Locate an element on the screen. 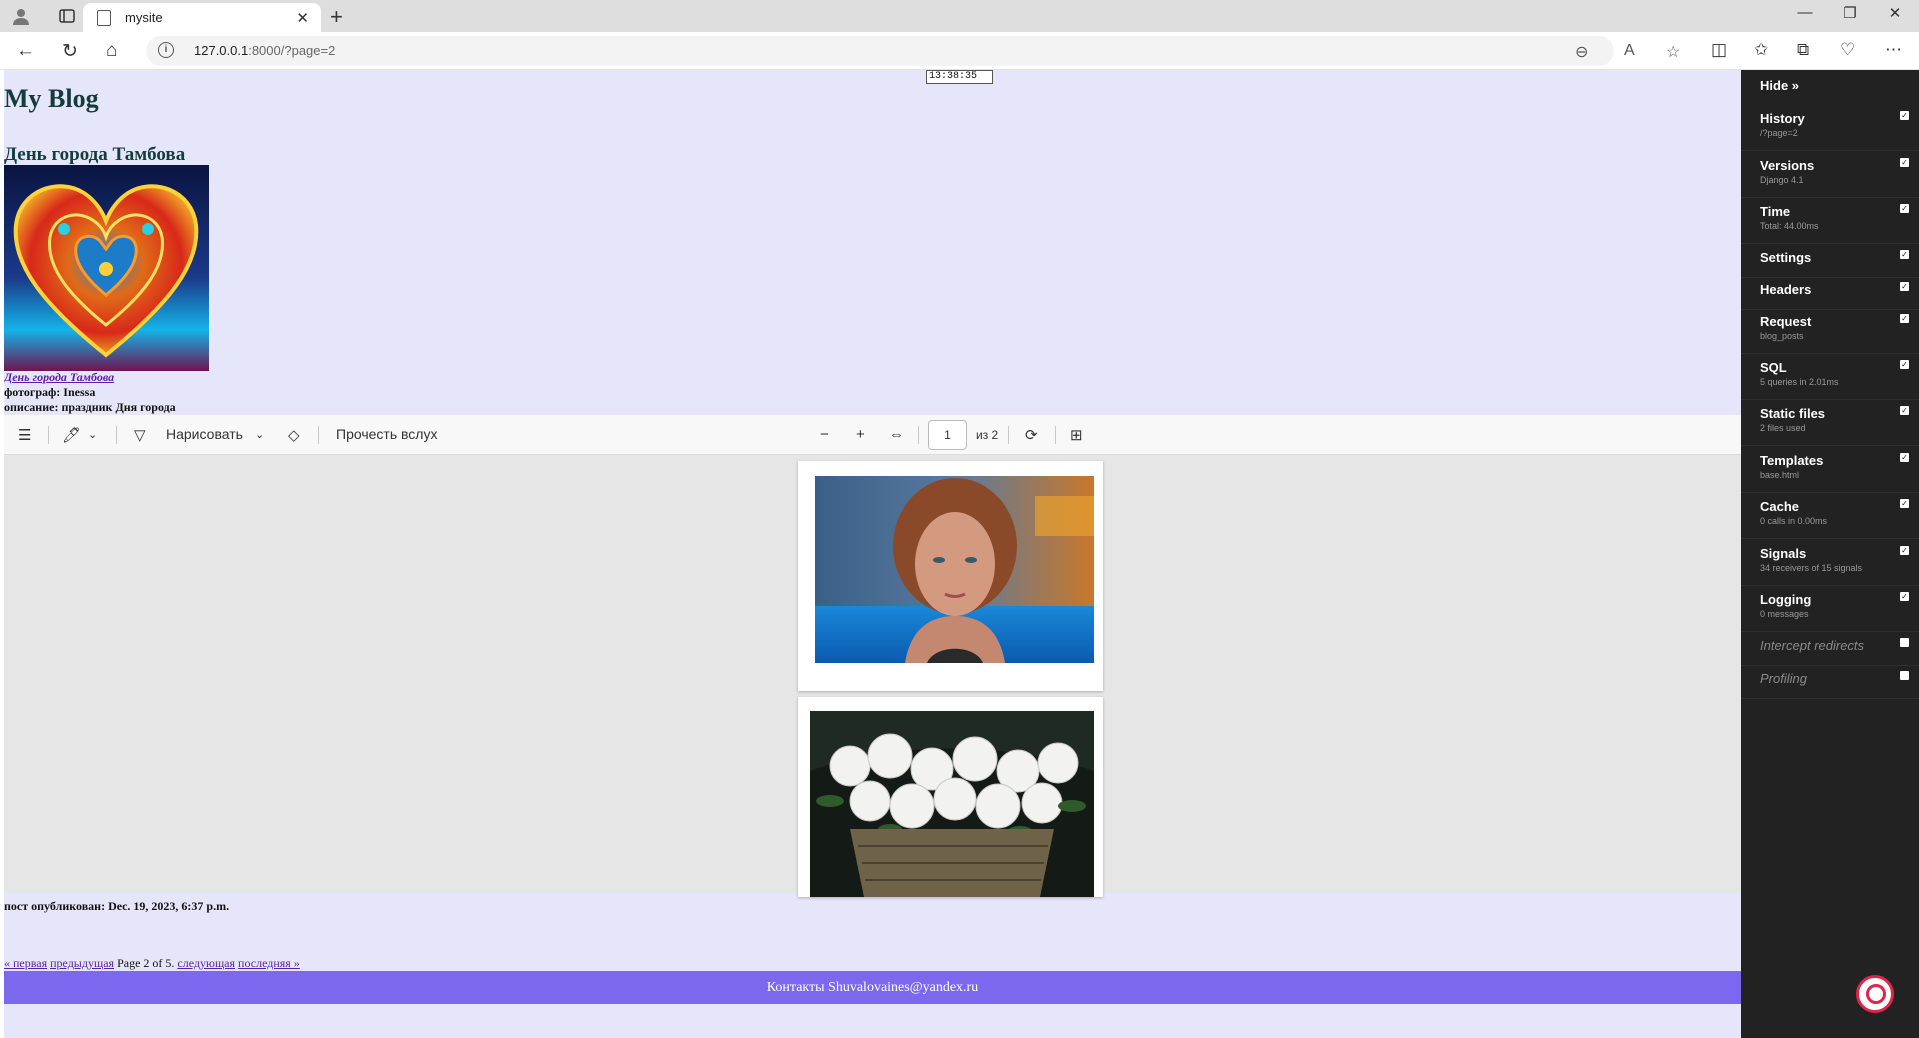 This screenshot has width=1919, height=1038. debug-panel-title: Intercept redirects is located at coordinates (1812, 645).